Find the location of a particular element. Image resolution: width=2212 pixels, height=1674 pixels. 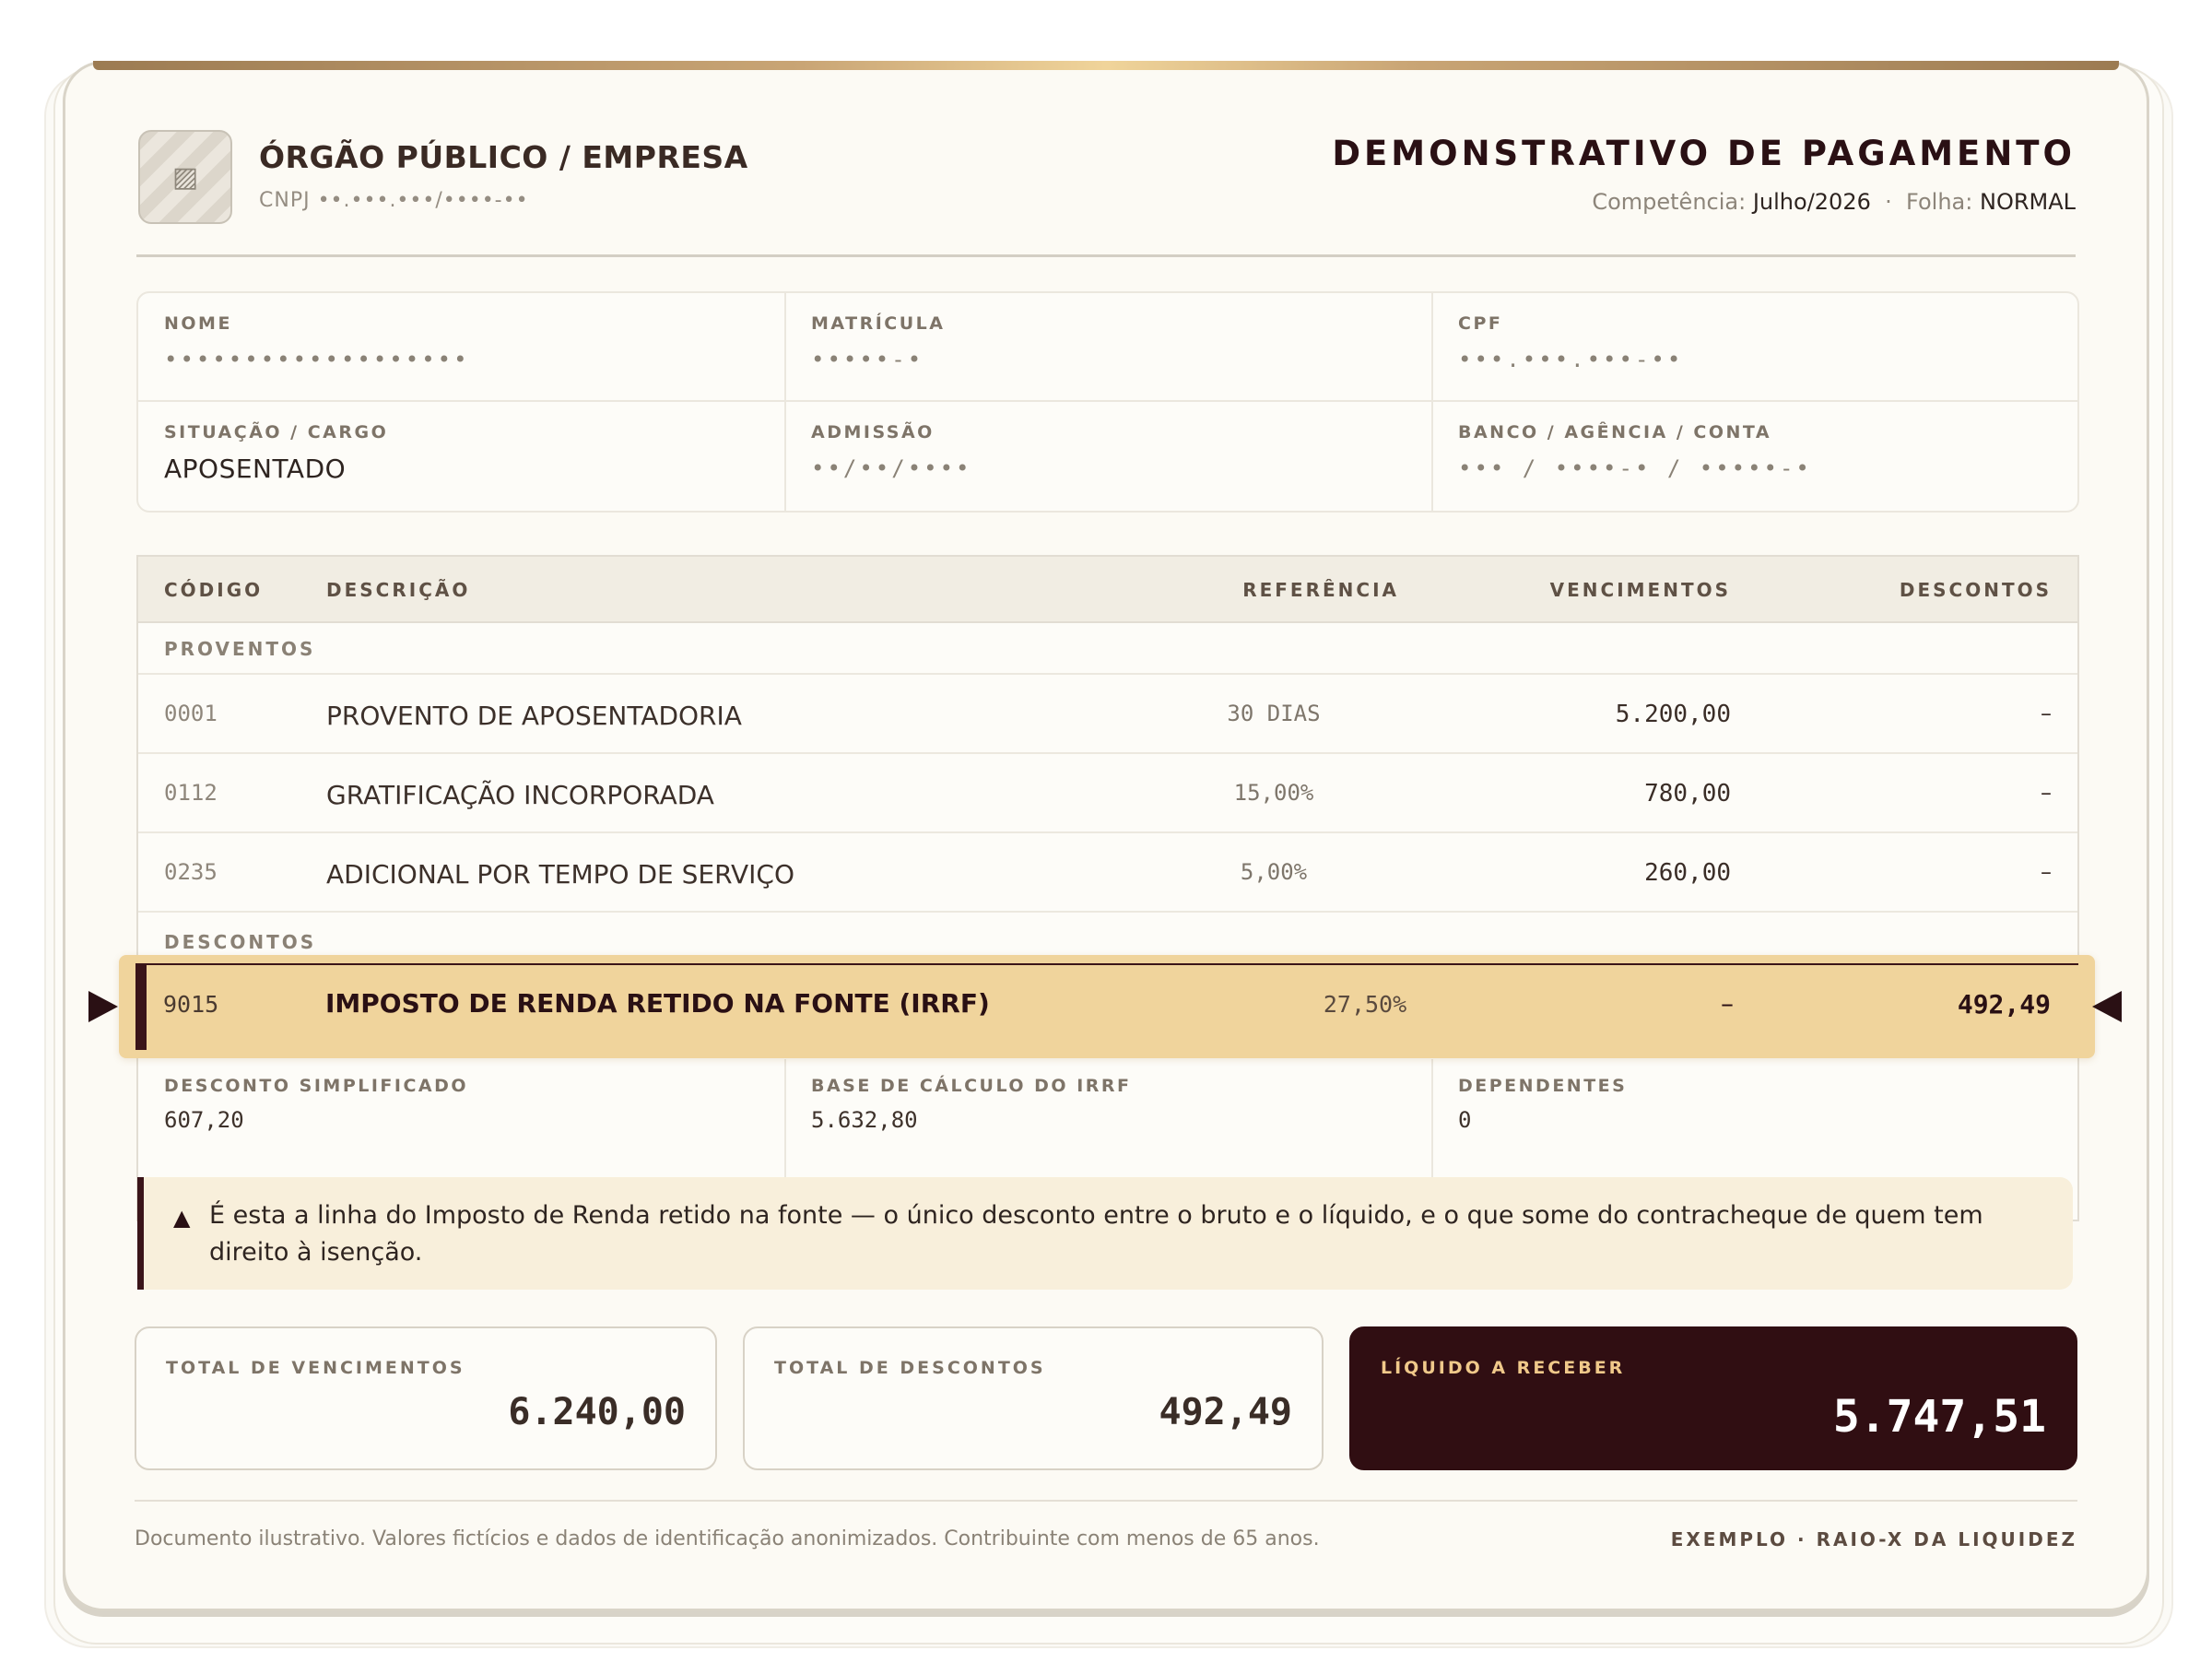

field-situacao: SITUAÇÃO / CARGO APOSENTADO is located at coordinates (460, 443).